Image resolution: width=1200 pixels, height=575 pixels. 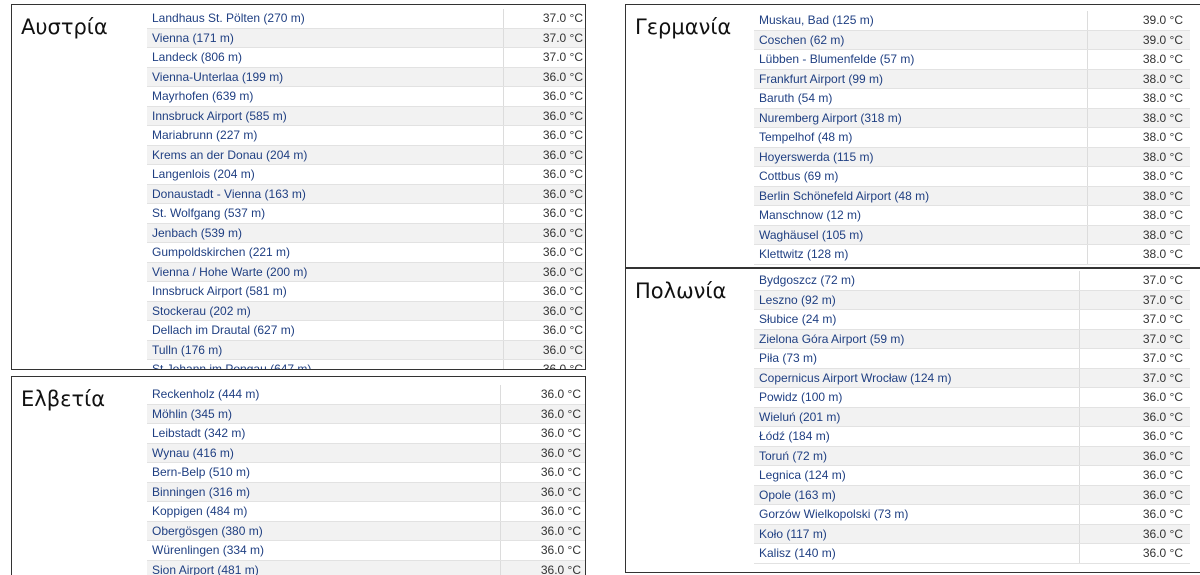 I want to click on station-link: Lübben - Blumenfelde (57 m), so click(x=921, y=59).